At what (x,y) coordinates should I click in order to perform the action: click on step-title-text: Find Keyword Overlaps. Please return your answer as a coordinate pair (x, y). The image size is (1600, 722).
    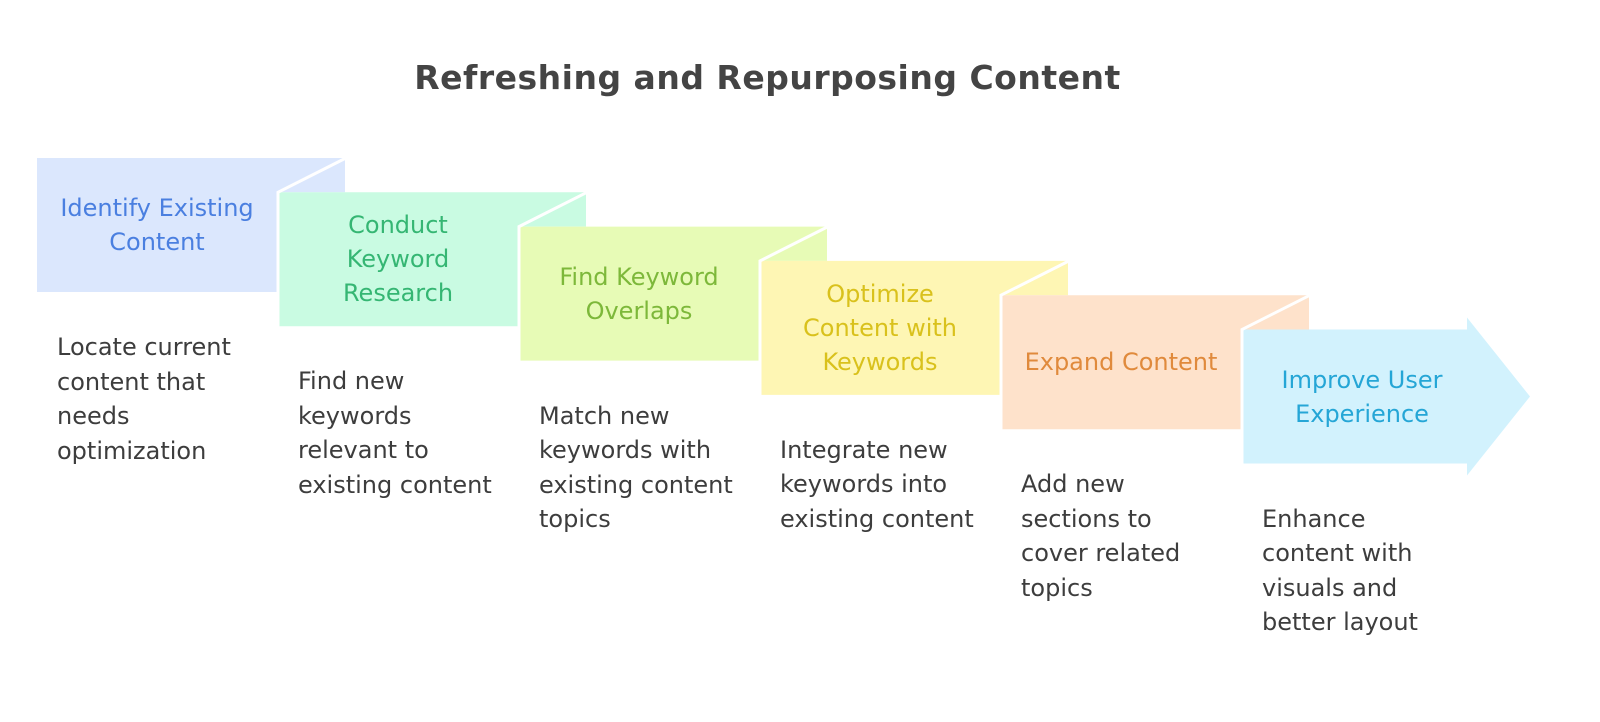
    Looking at the image, I should click on (639, 293).